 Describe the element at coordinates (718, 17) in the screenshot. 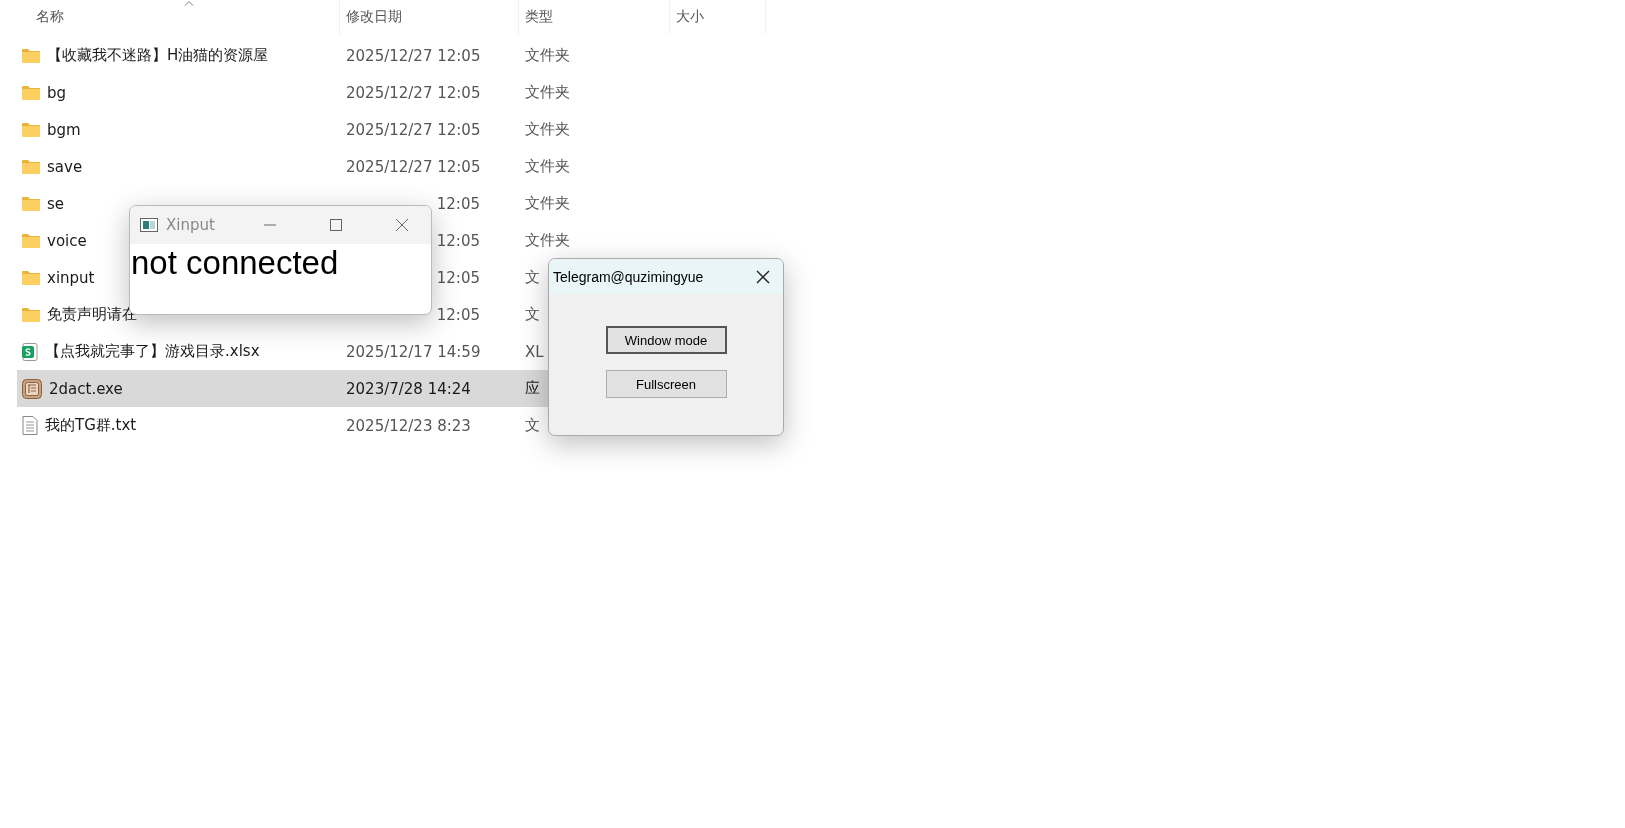

I see `column-header: 大小` at that location.